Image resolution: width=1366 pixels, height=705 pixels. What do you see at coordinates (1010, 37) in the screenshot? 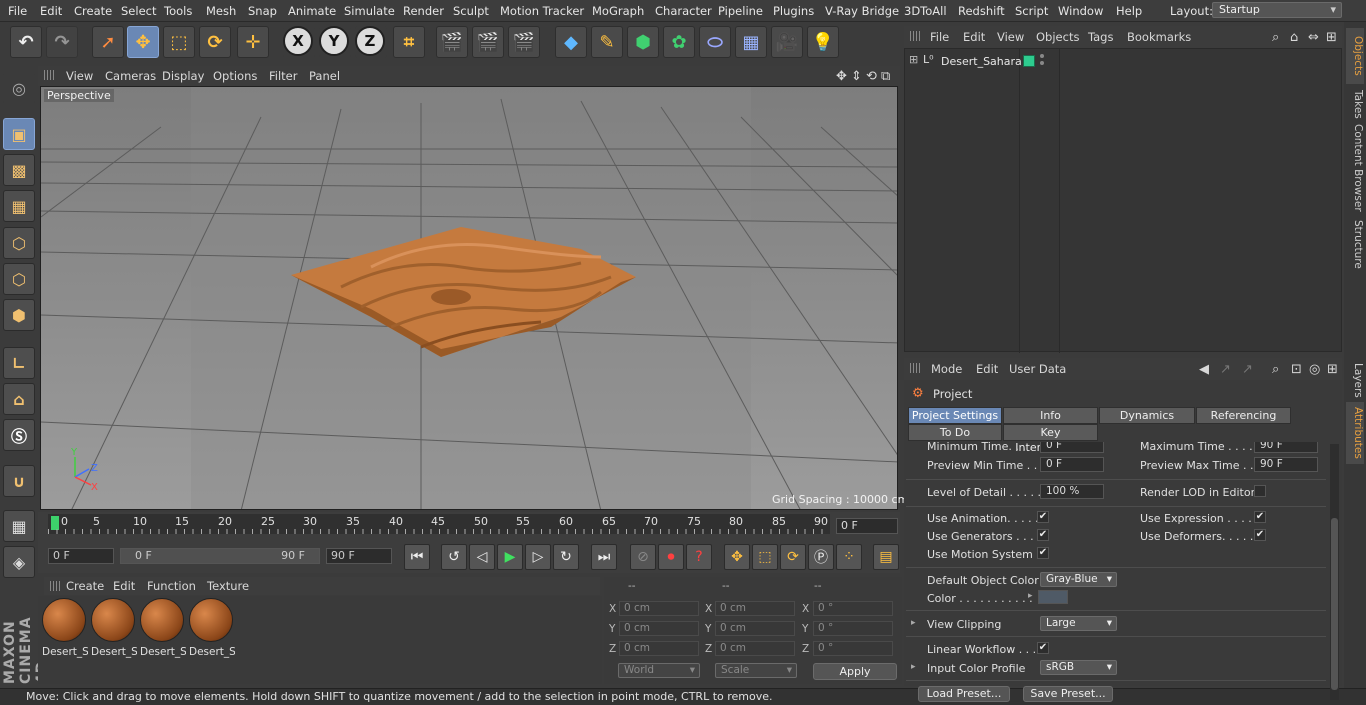
I see `om-menu-view: View` at bounding box center [1010, 37].